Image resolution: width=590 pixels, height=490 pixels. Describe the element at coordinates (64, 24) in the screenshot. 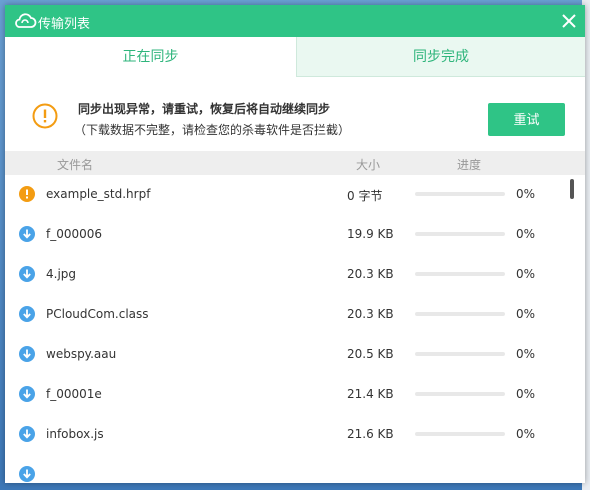

I see `window-title: 传输列表` at that location.